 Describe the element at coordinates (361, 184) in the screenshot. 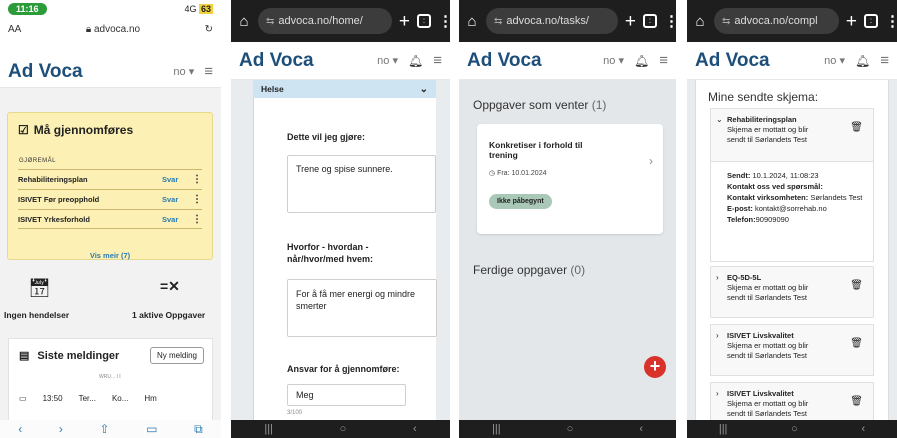

I see `answer-textarea: Trene og spise sunnere.` at that location.